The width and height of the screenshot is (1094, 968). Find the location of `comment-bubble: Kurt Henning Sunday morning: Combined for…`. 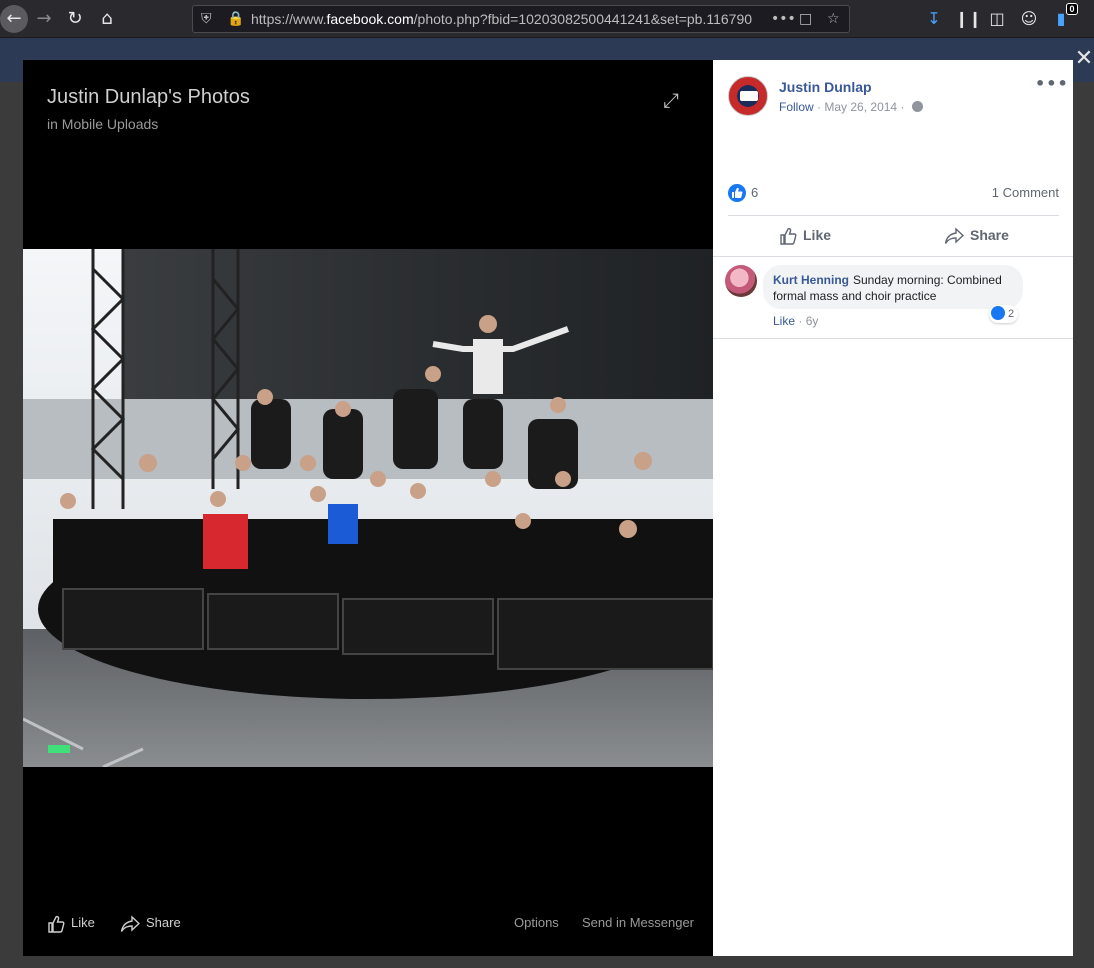

comment-bubble: Kurt Henning Sunday morning: Combined for… is located at coordinates (893, 287).